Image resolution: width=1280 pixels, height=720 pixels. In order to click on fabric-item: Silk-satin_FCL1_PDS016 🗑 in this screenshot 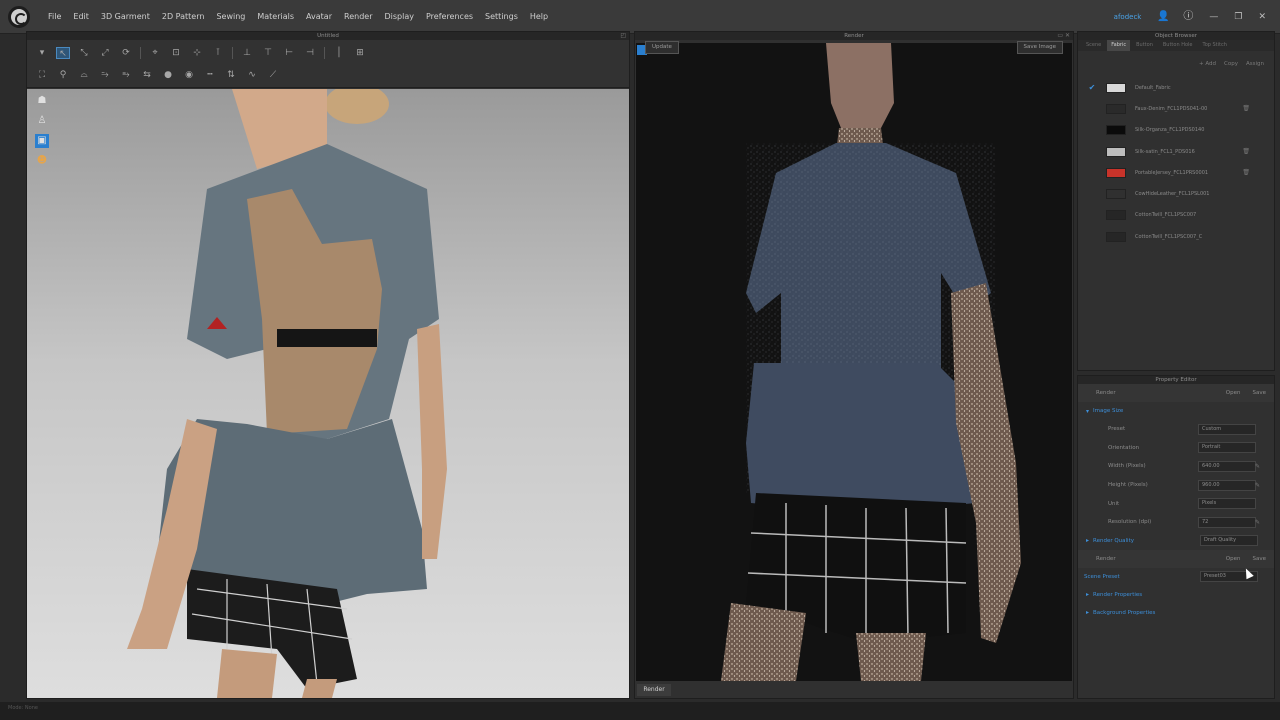, I will do `click(1176, 151)`.